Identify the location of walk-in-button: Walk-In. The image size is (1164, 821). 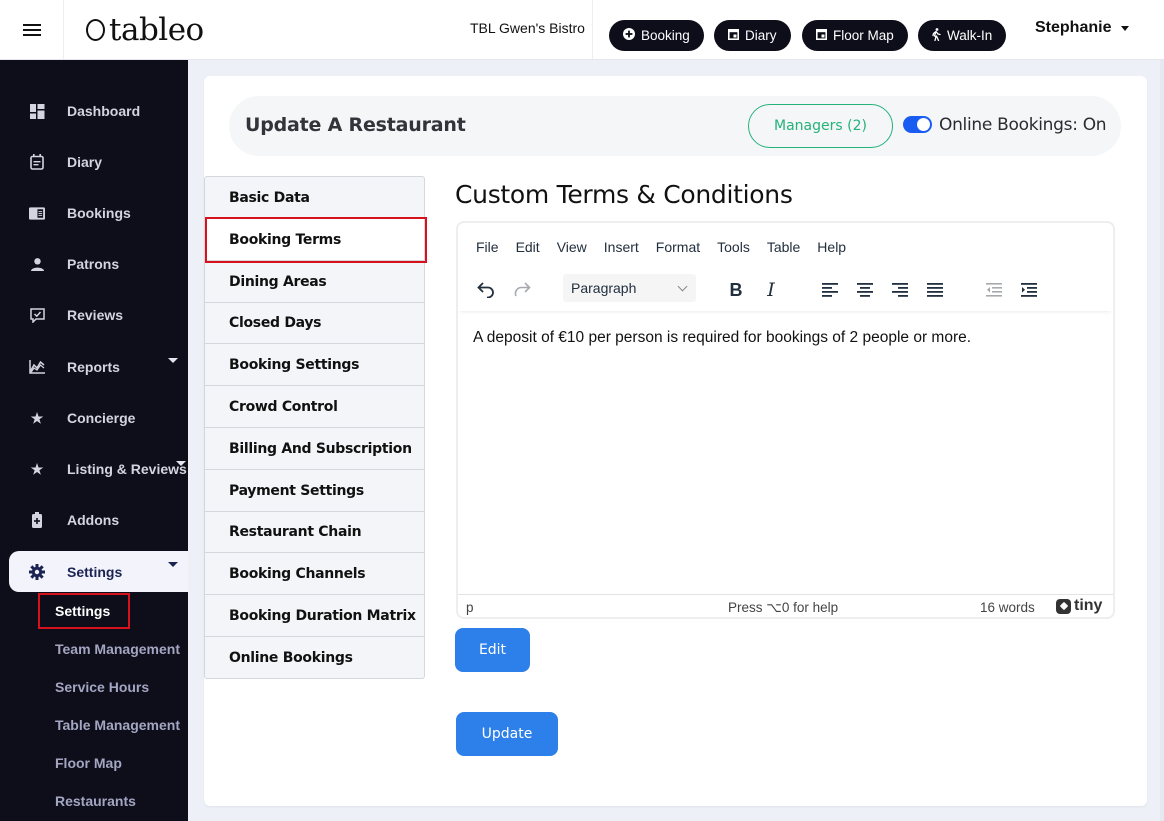
(962, 35).